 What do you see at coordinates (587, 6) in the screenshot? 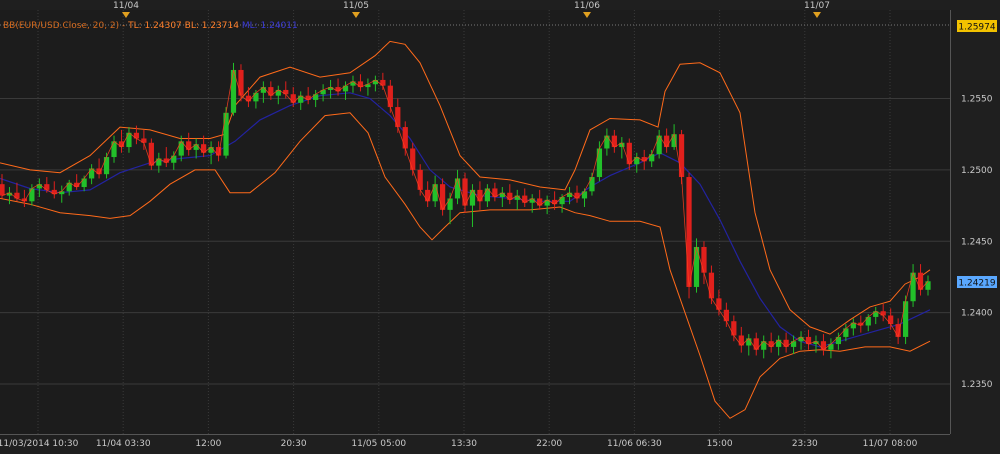
I see `top-date-label: 11/06` at bounding box center [587, 6].